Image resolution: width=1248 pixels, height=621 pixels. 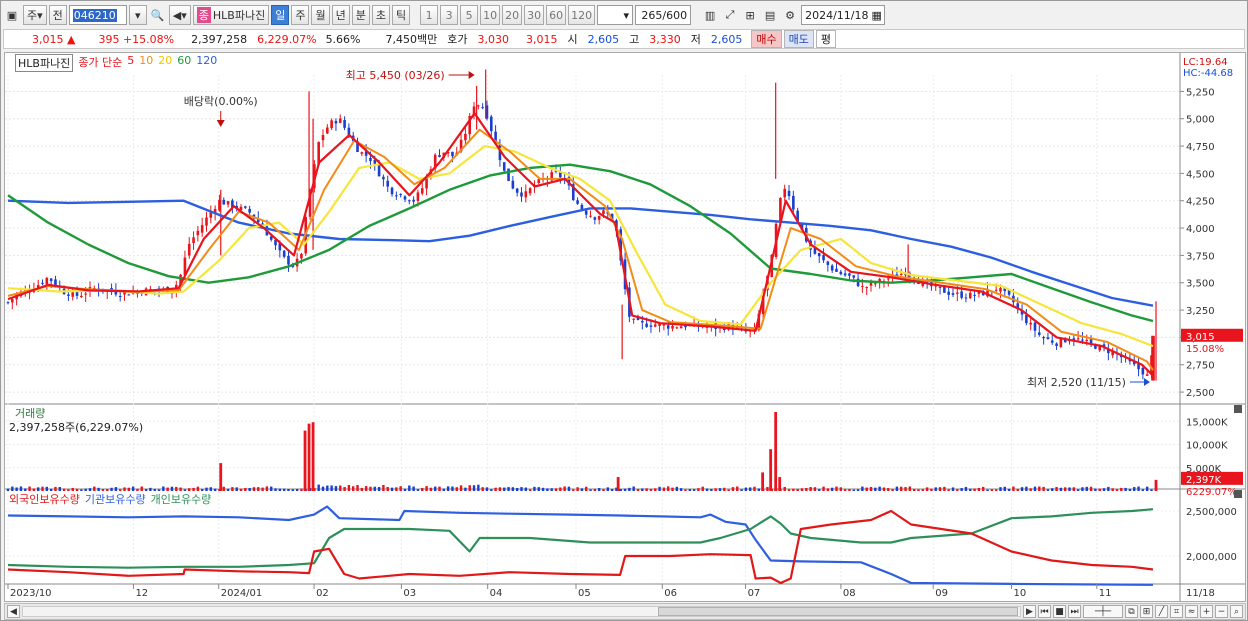 I want to click on candle-type-icon: ▥, so click(x=710, y=15).